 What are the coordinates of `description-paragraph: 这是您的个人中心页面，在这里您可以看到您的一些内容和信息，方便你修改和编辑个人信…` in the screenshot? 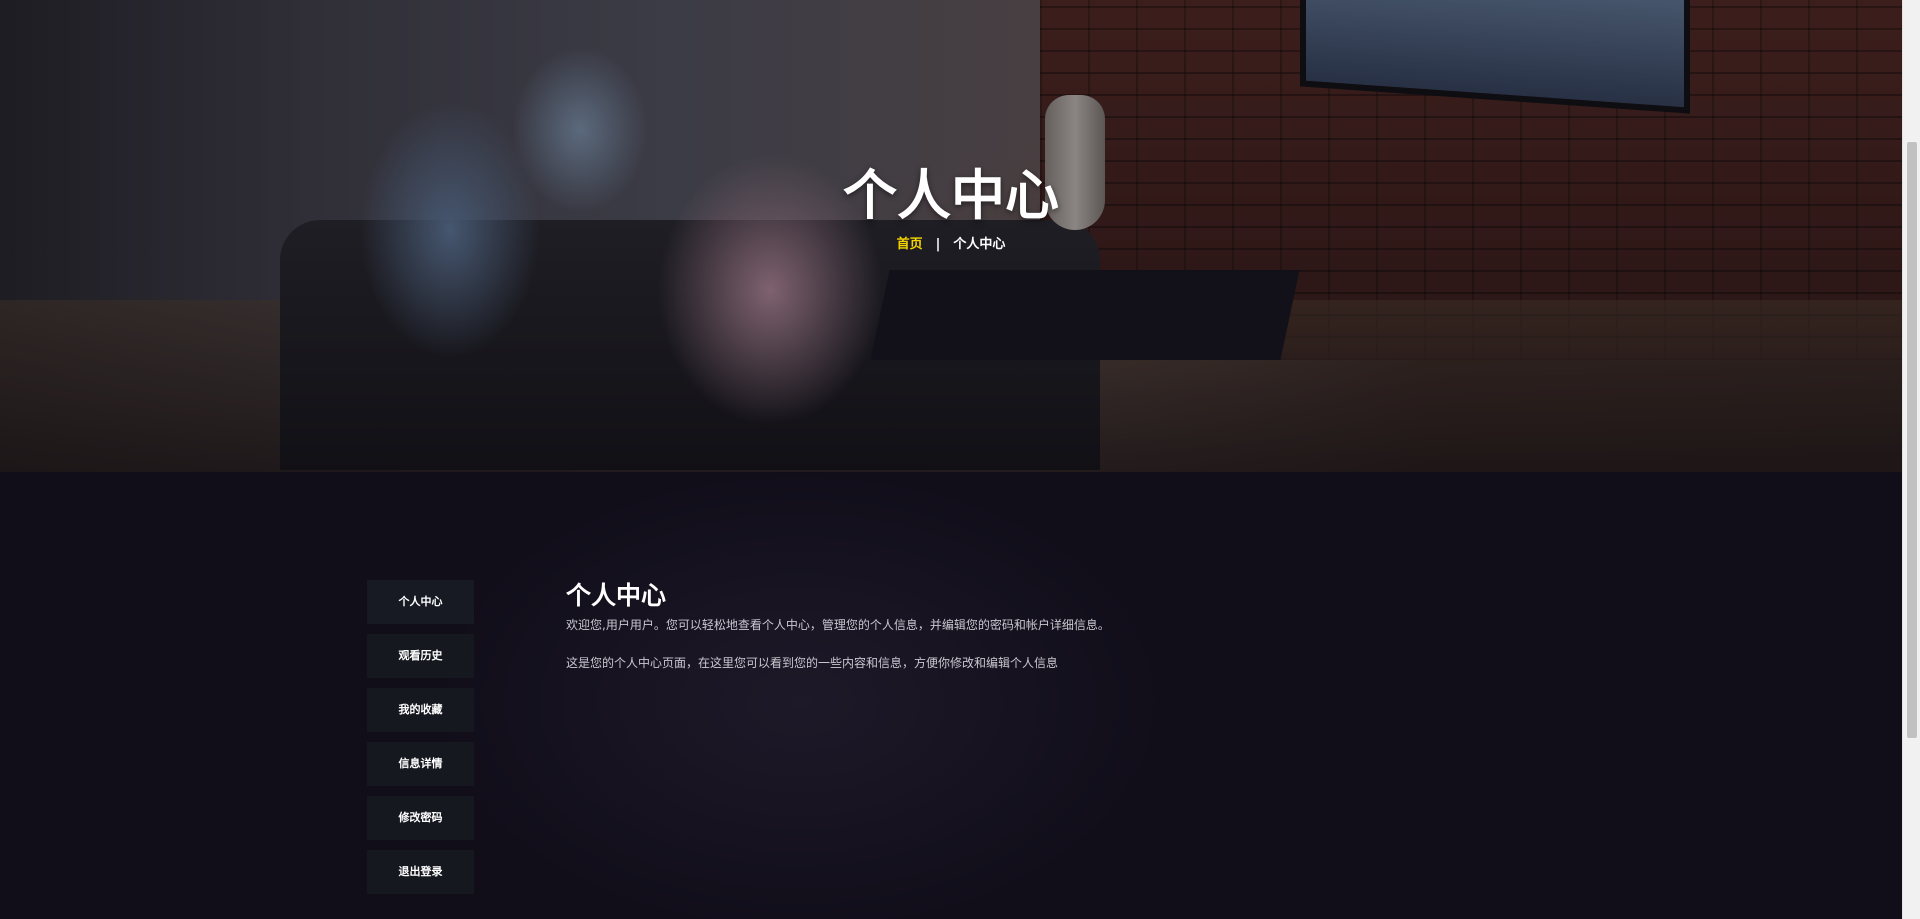 It's located at (812, 663).